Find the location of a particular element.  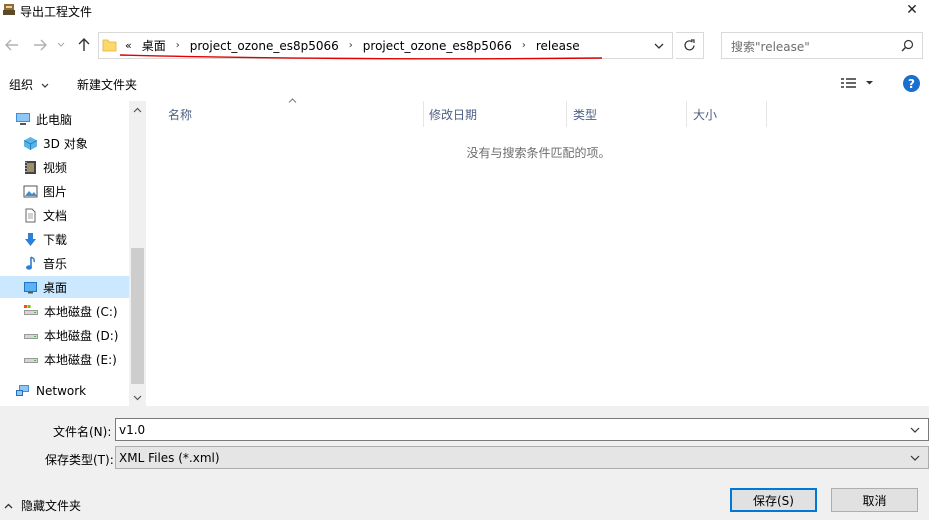

filetype-value: XML Files (*.xml) is located at coordinates (169, 457).